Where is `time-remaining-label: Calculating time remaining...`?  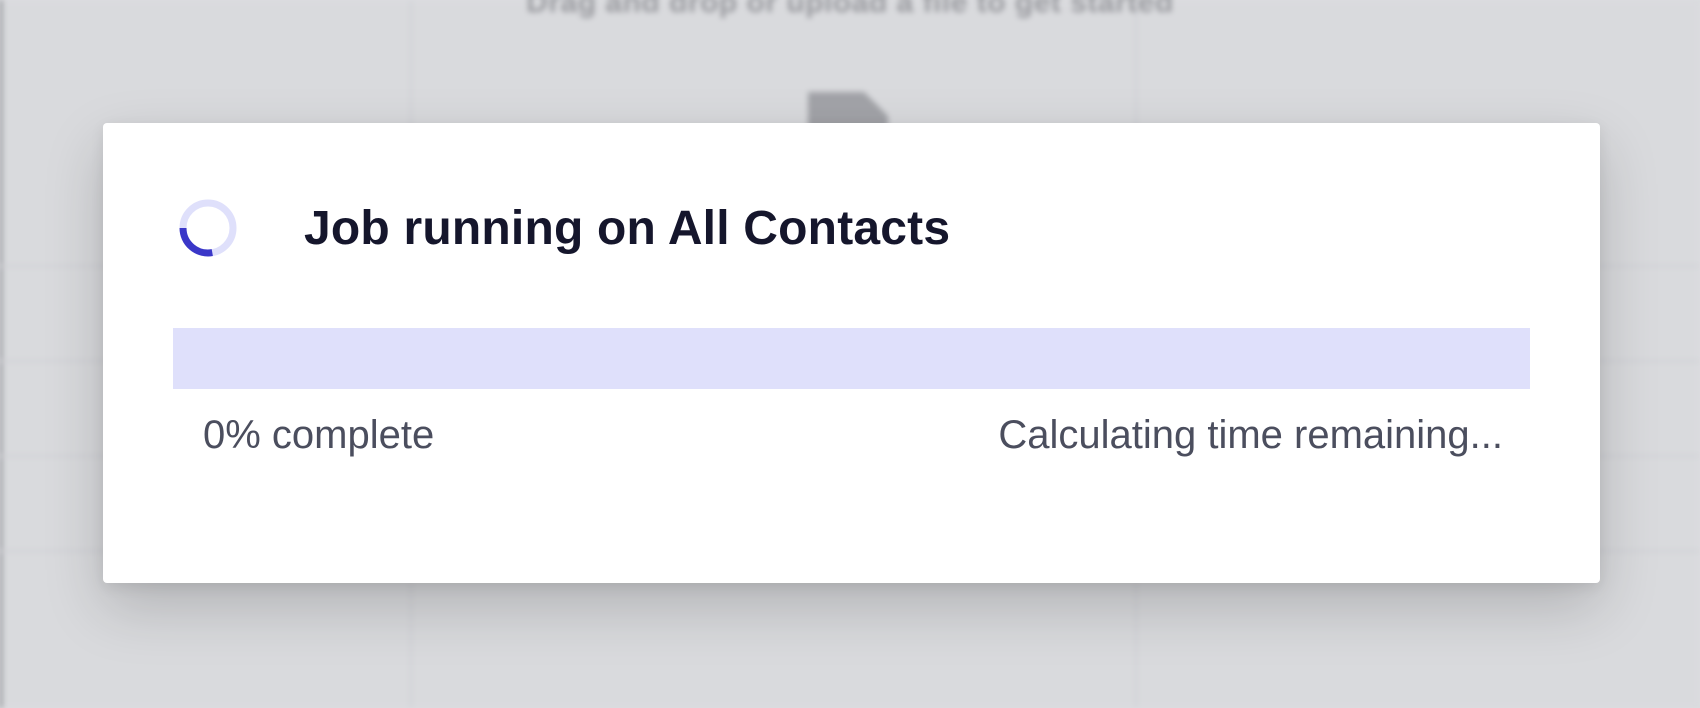
time-remaining-label: Calculating time remaining... is located at coordinates (1250, 435).